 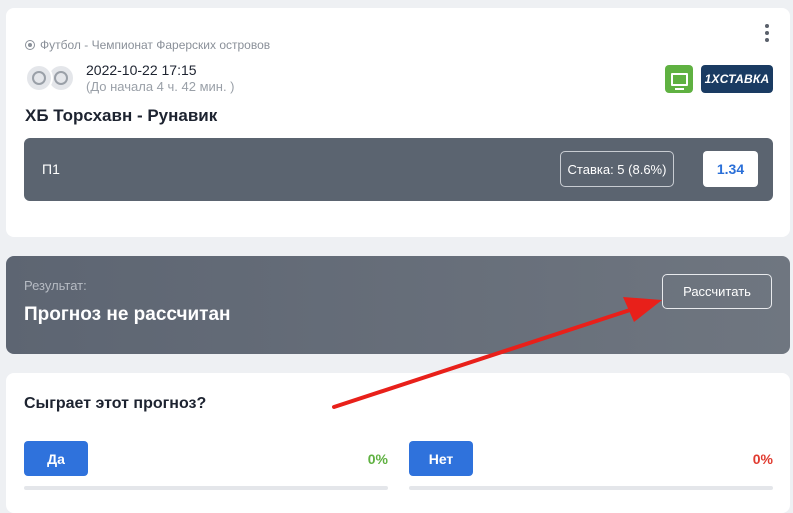 I want to click on team-logos, so click(x=51, y=79).